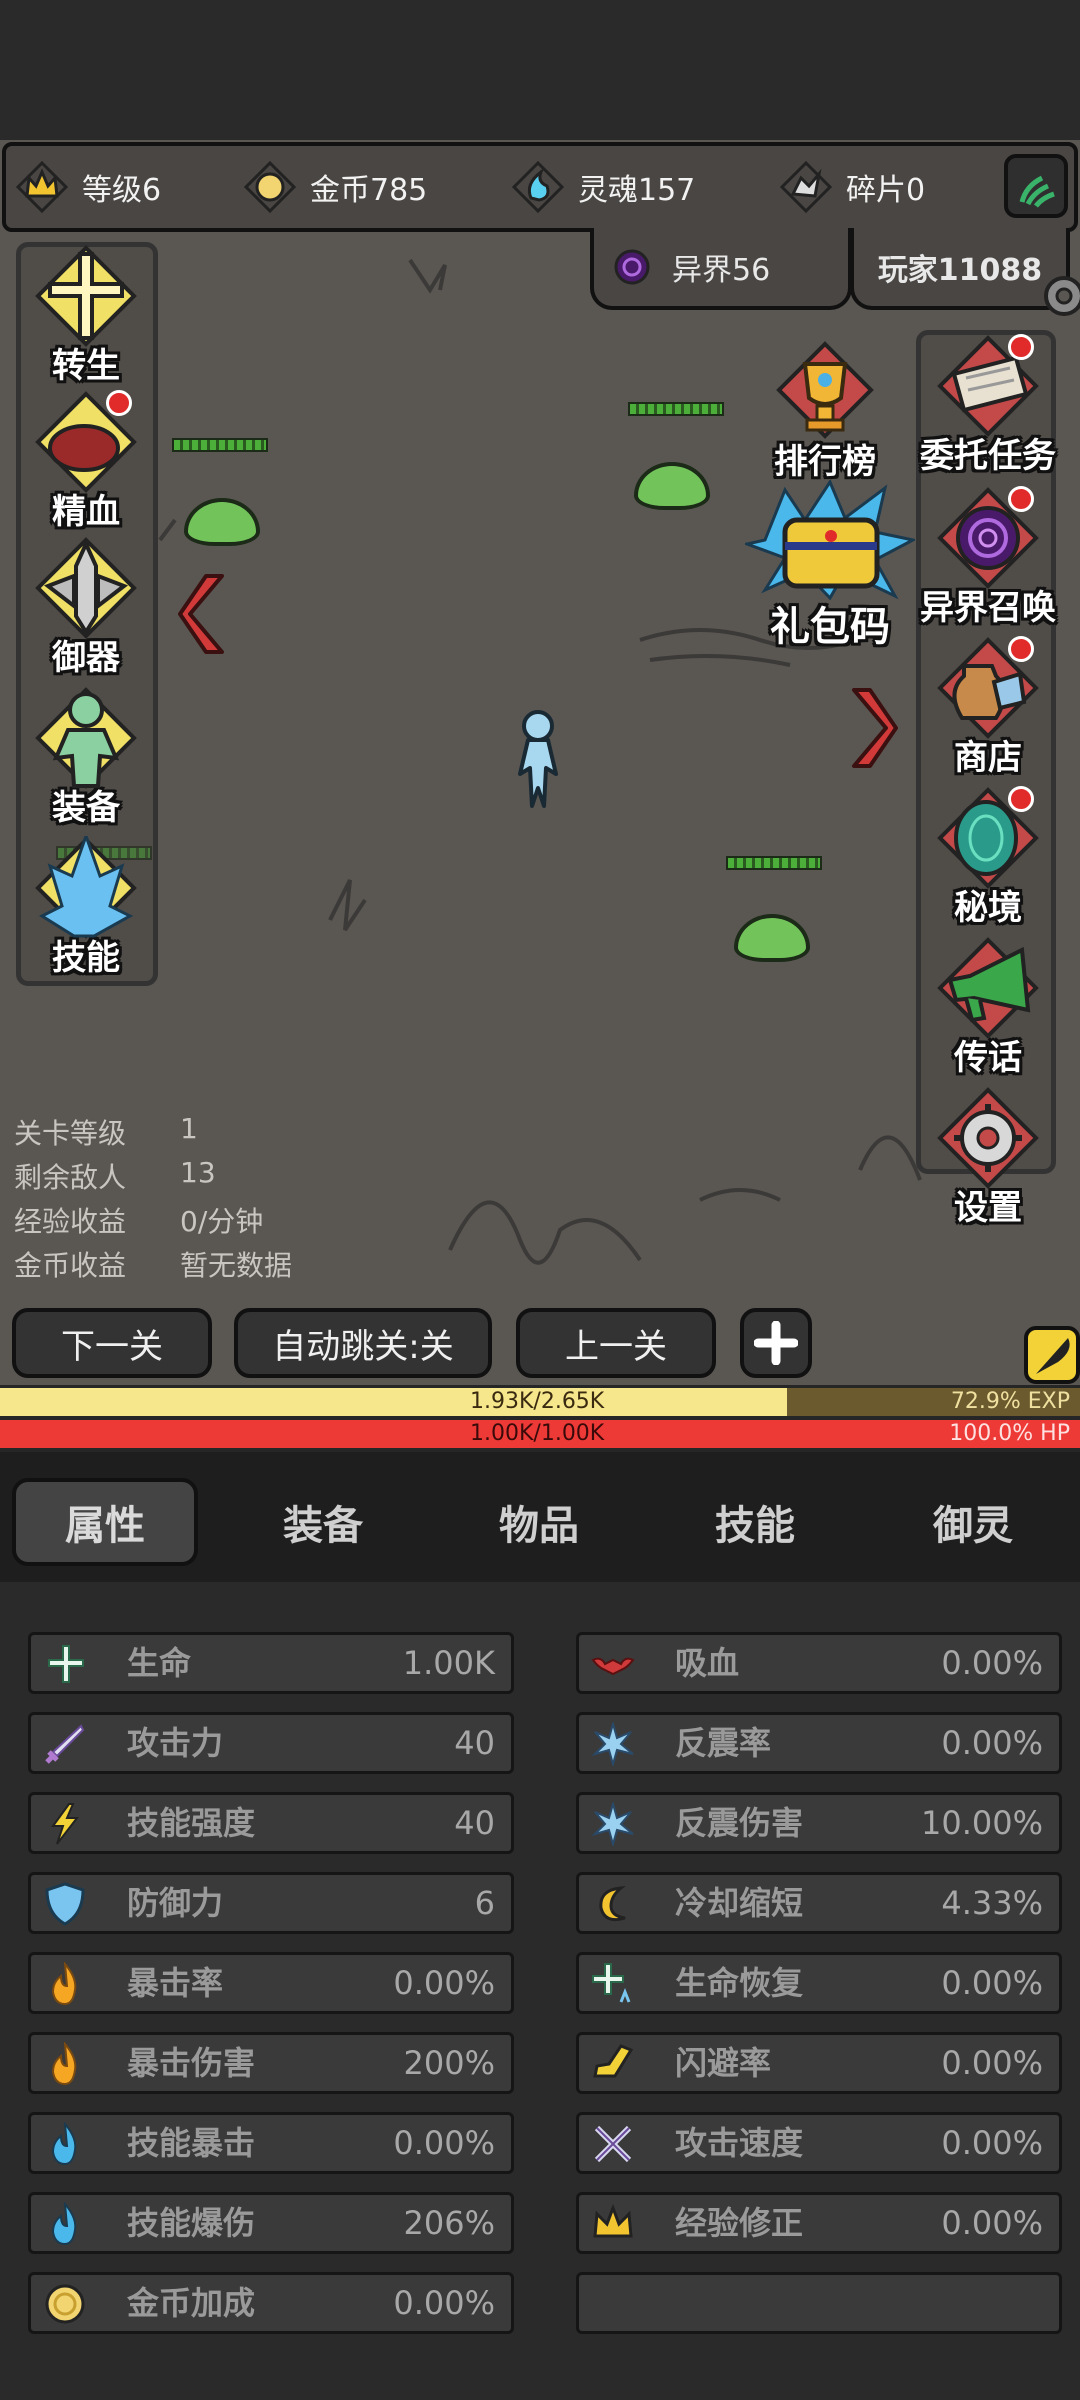 This screenshot has height=2400, width=1080. What do you see at coordinates (1057, 296) in the screenshot?
I see `settings-gear-partial-icon` at bounding box center [1057, 296].